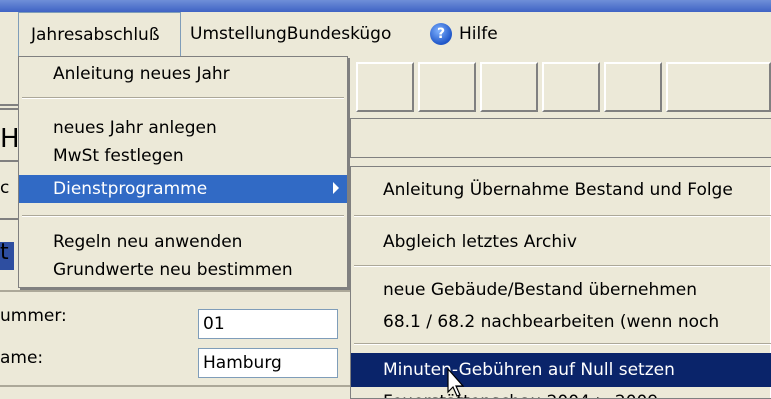 Image resolution: width=771 pixels, height=399 pixels. Describe the element at coordinates (561, 290) in the screenshot. I see `submenu-item-gebaeude-uebernehmen: neue Gebäude/Bestand übernehmen` at that location.